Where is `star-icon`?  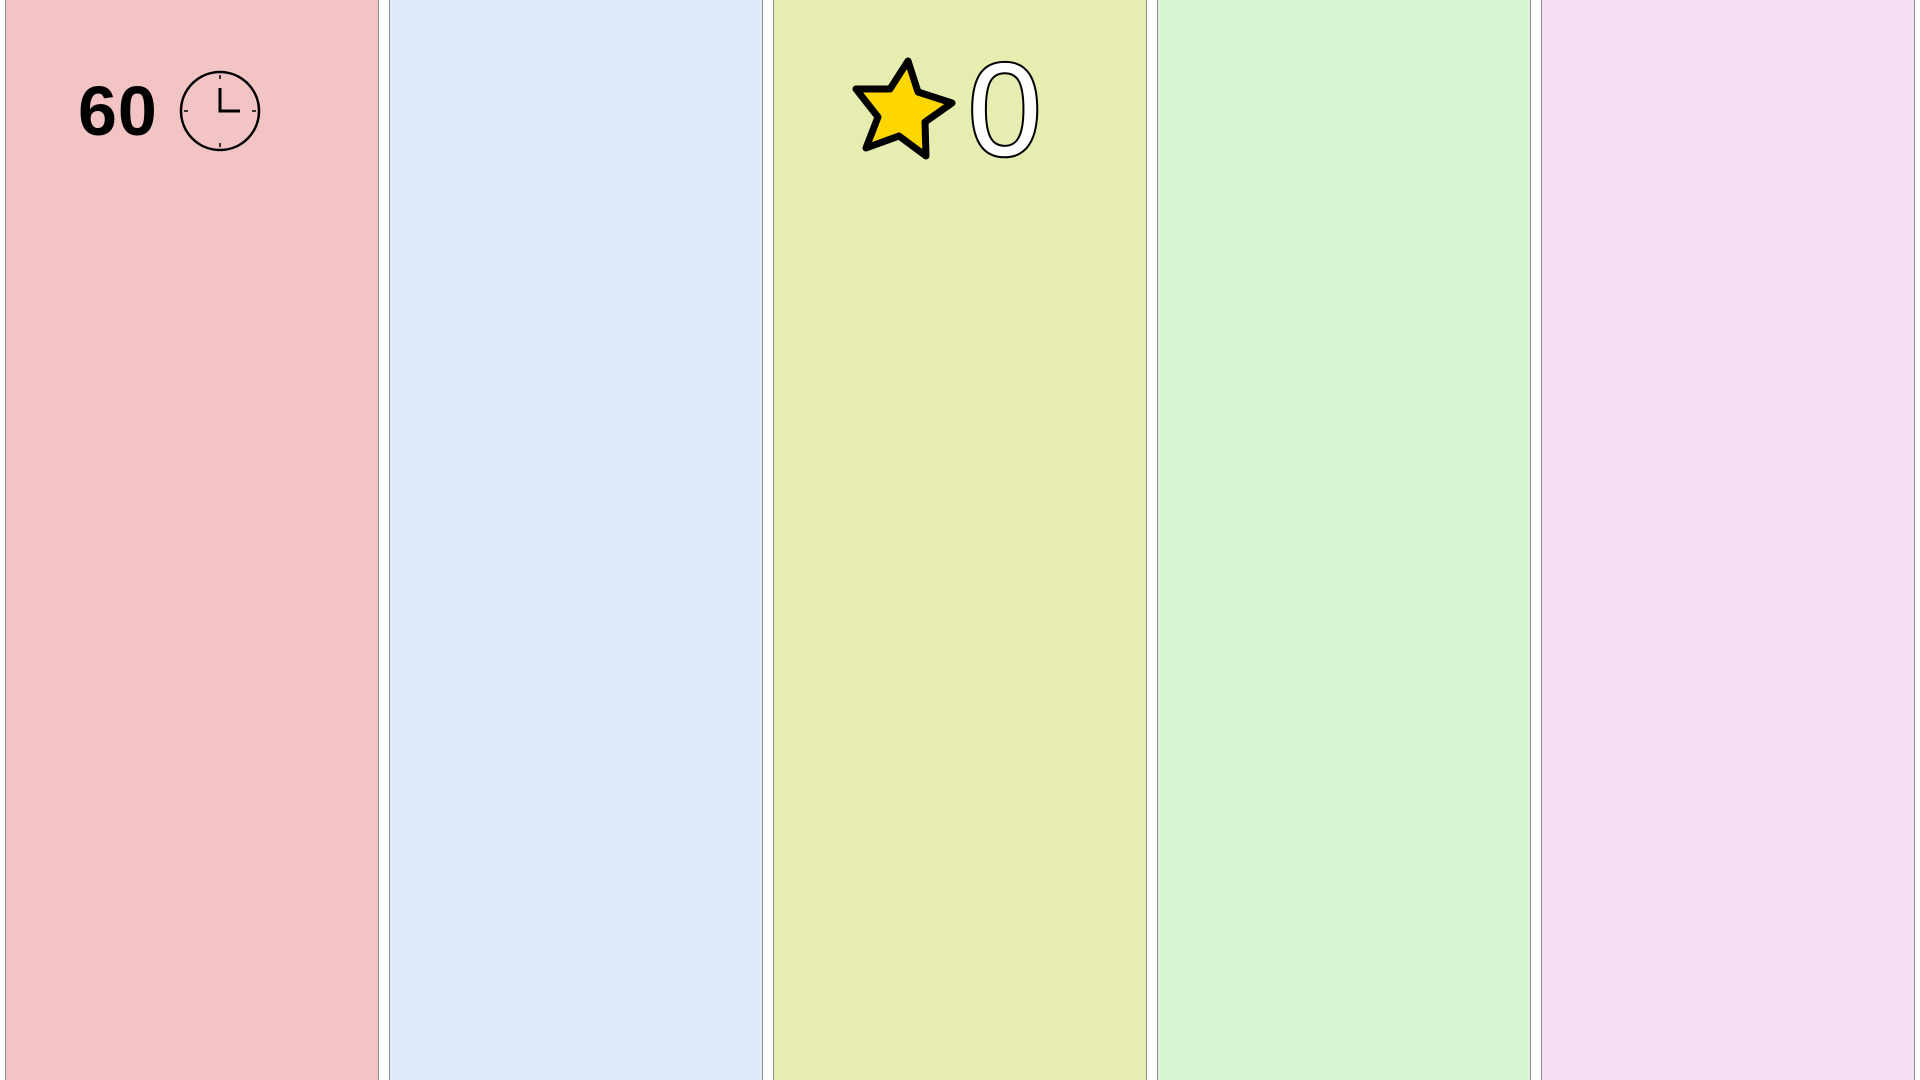 star-icon is located at coordinates (904, 108).